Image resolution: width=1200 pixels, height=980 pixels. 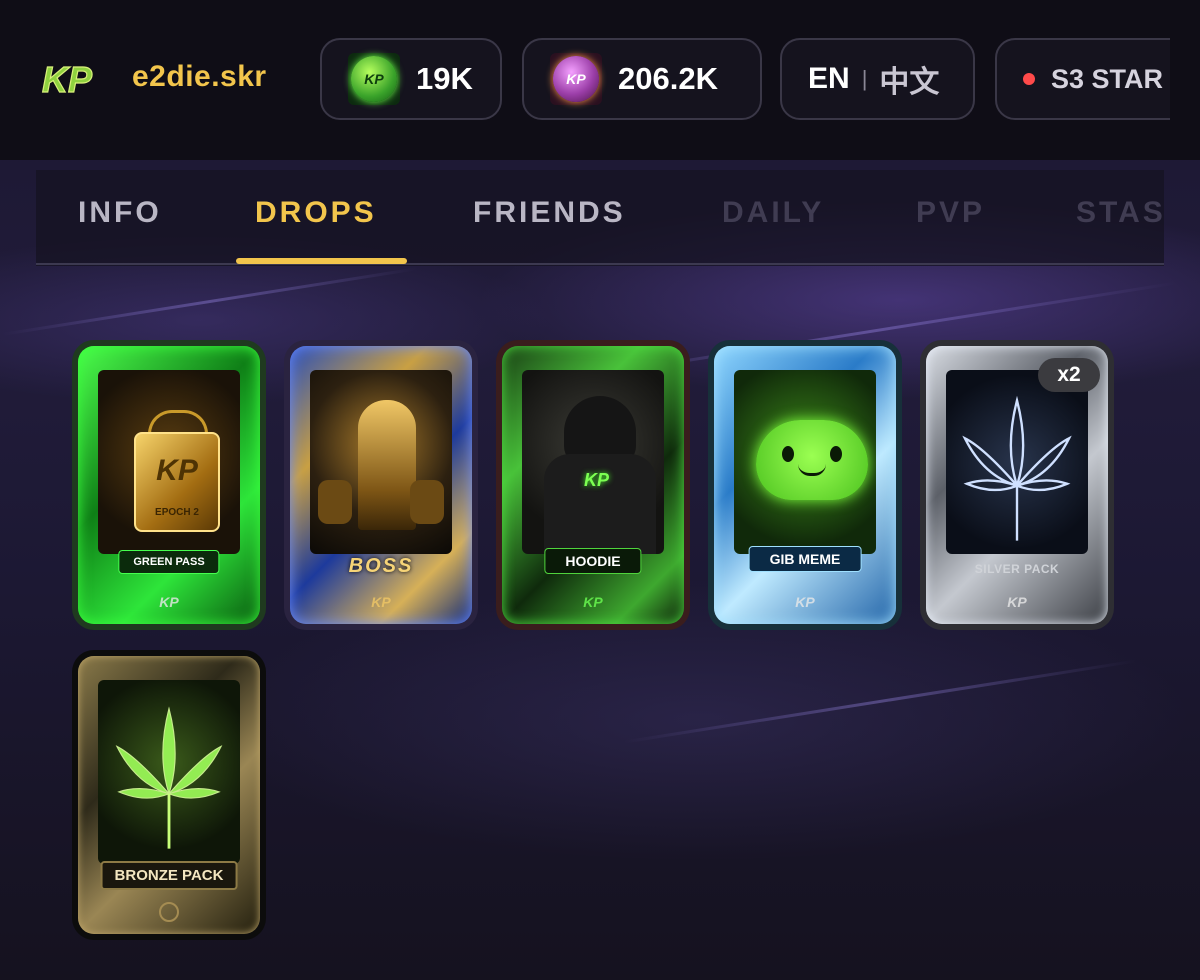 I want to click on gib-meme-art, so click(x=805, y=462).